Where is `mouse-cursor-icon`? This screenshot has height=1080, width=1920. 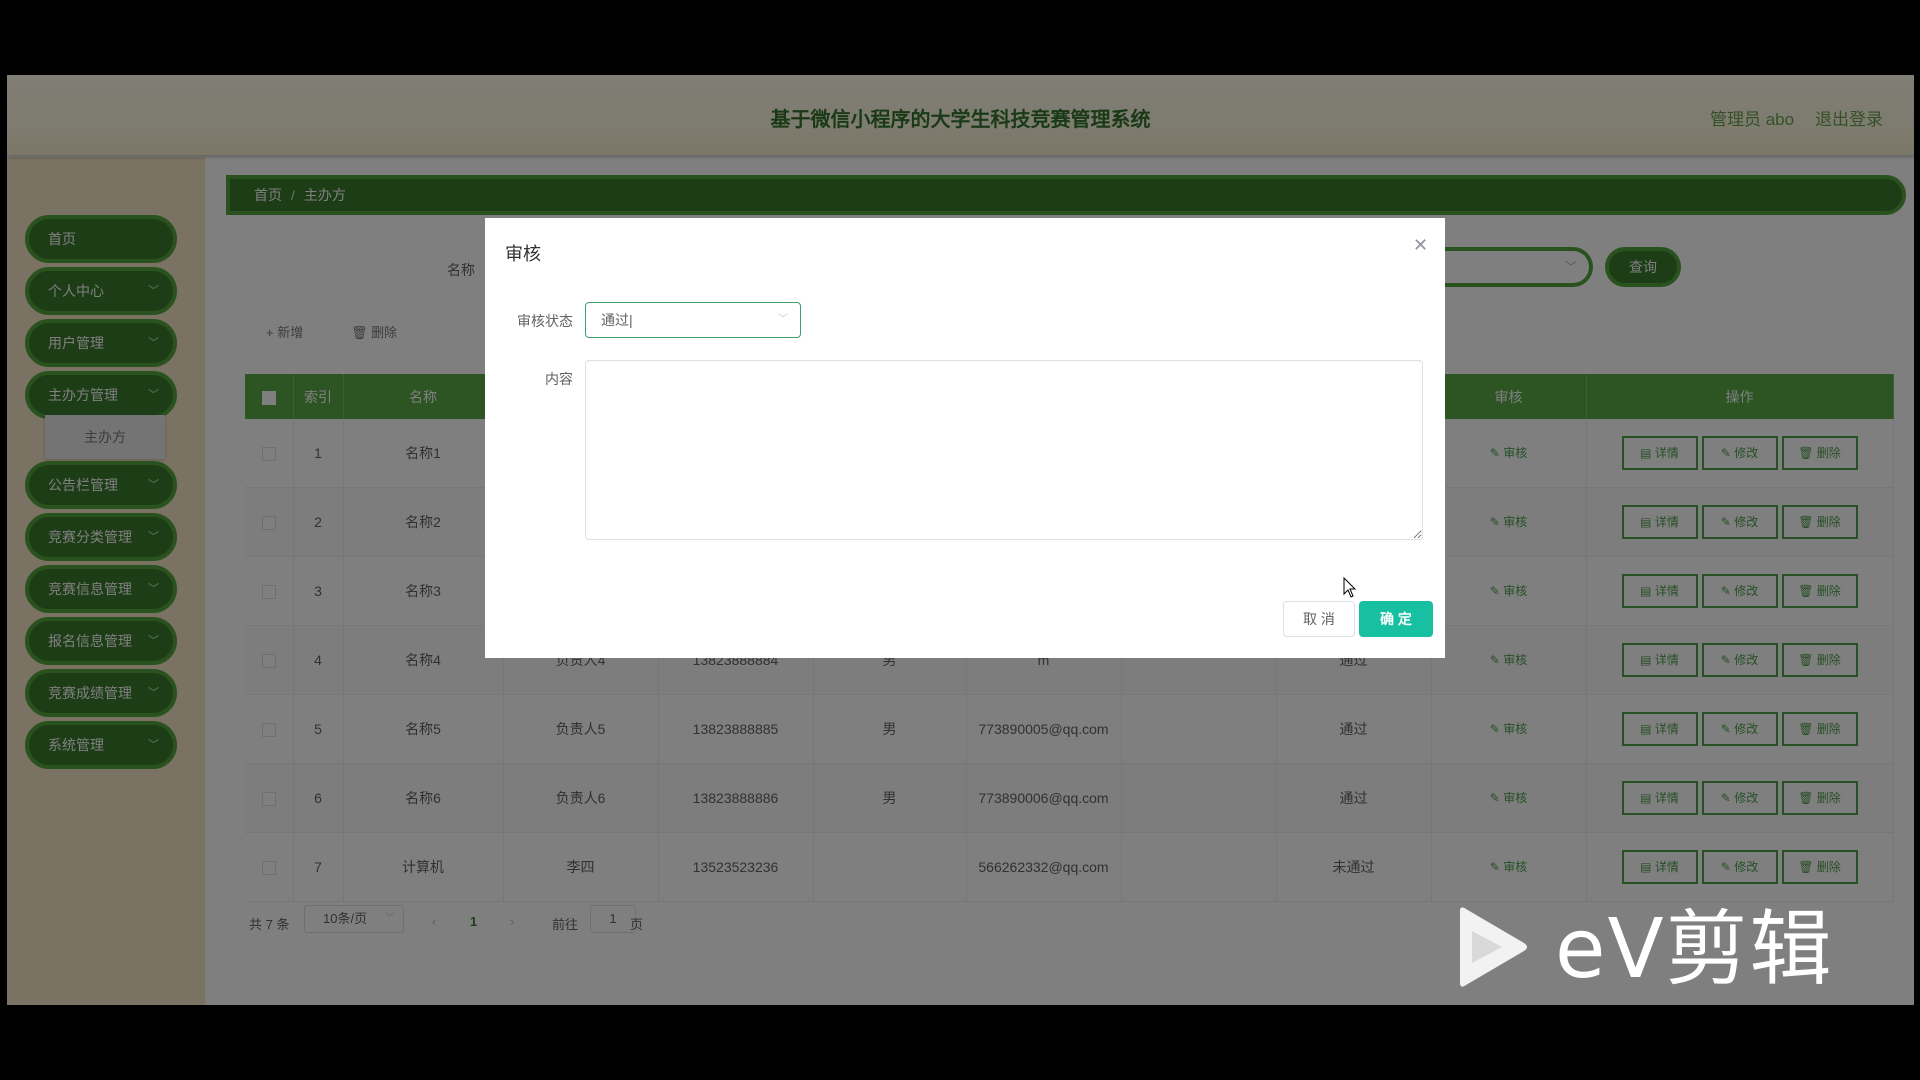 mouse-cursor-icon is located at coordinates (1350, 587).